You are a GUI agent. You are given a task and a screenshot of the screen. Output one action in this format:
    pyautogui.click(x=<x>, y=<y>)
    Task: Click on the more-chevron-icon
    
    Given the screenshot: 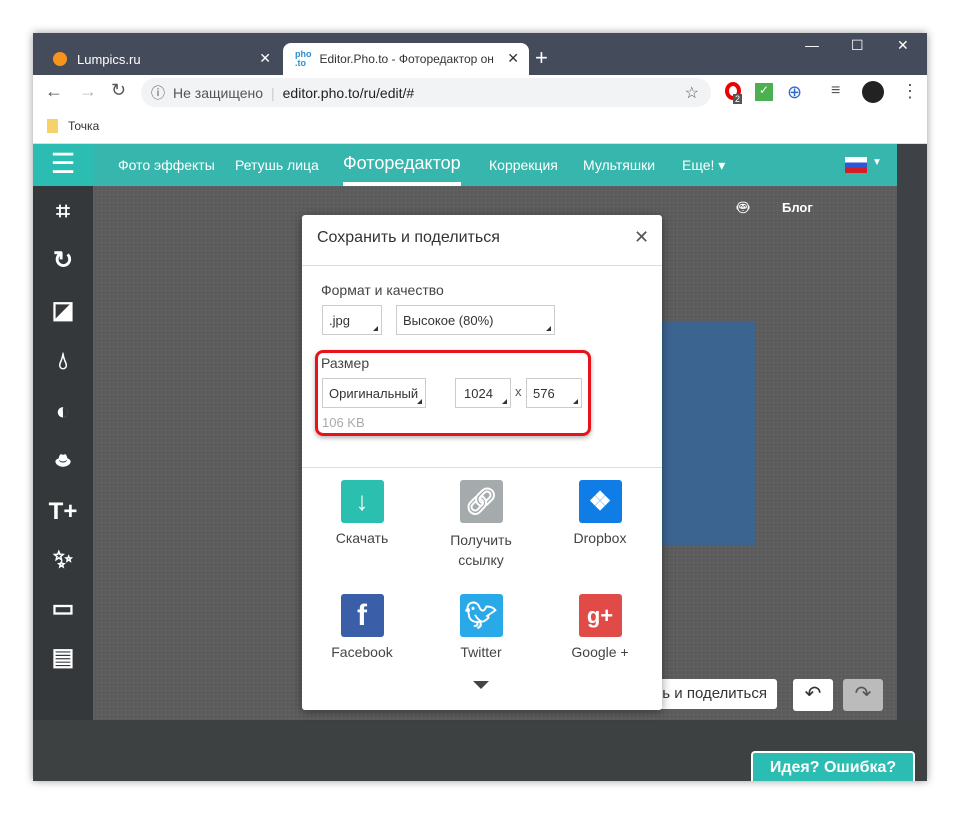 What is the action you would take?
    pyautogui.click(x=481, y=685)
    